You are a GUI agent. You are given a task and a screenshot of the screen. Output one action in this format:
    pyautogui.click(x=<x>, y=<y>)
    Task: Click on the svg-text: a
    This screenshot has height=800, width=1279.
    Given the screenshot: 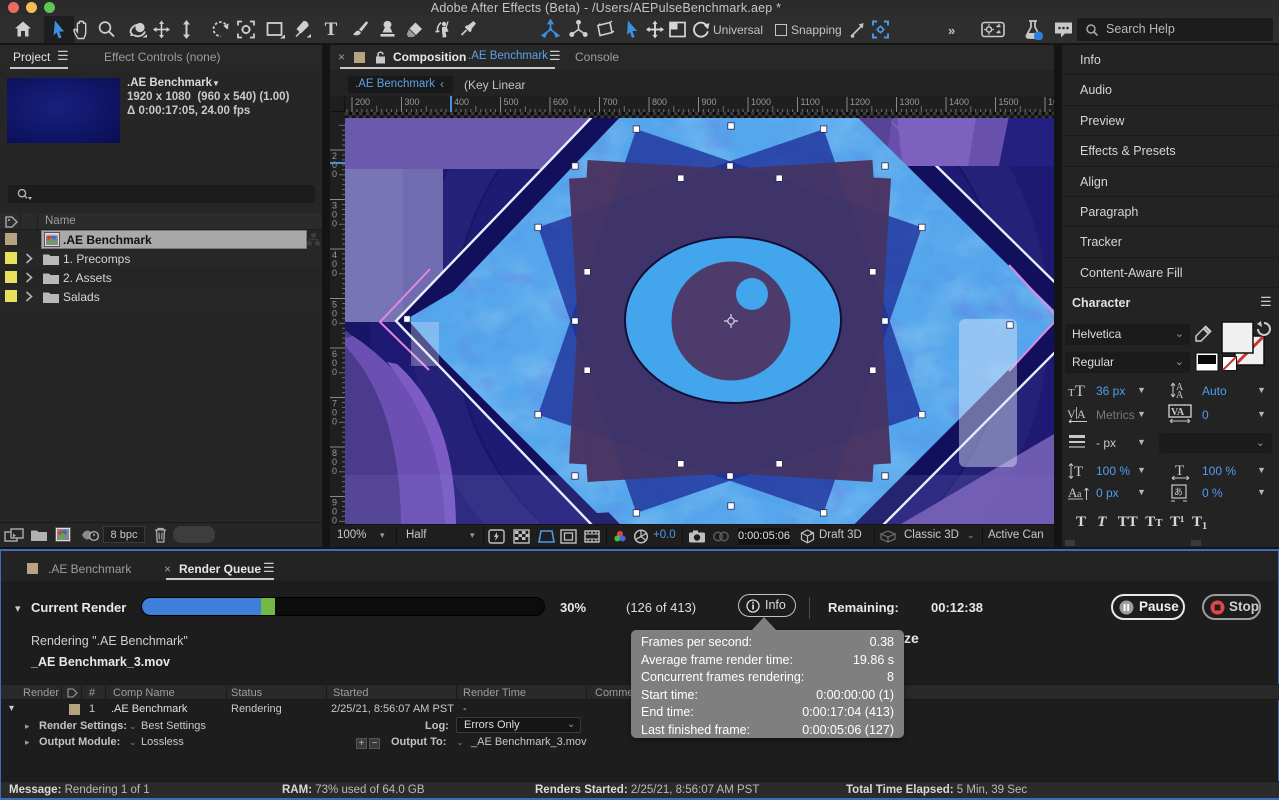 What is the action you would take?
    pyautogui.click(x=1079, y=494)
    